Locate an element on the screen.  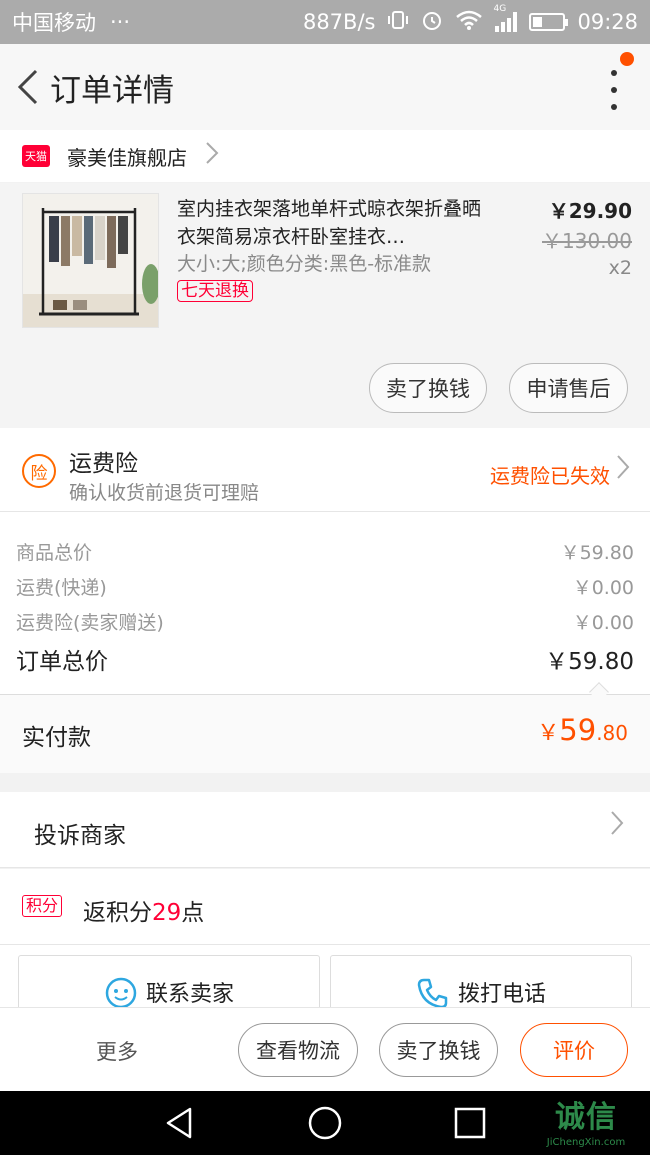
complaint-label: 投诉商家 is located at coordinates (80, 836).